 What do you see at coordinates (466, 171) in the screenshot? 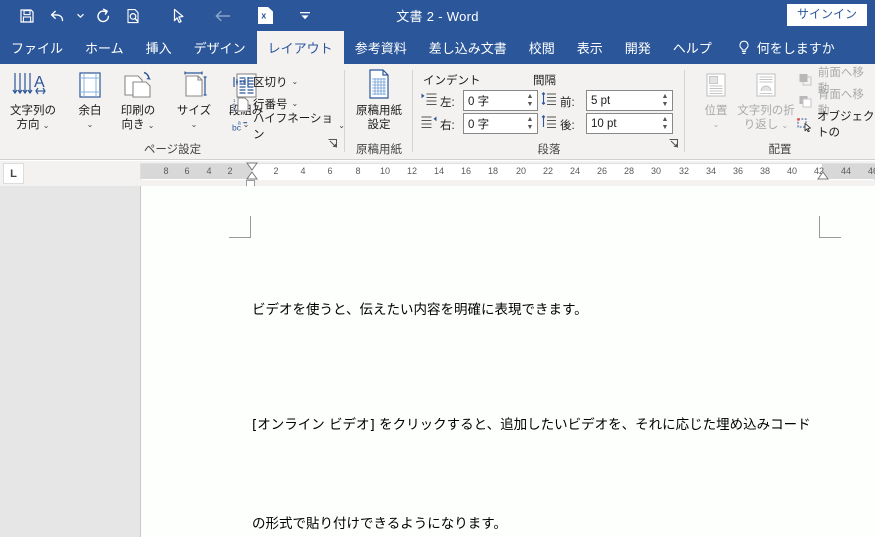
I see `ruler-tick: 16` at bounding box center [466, 171].